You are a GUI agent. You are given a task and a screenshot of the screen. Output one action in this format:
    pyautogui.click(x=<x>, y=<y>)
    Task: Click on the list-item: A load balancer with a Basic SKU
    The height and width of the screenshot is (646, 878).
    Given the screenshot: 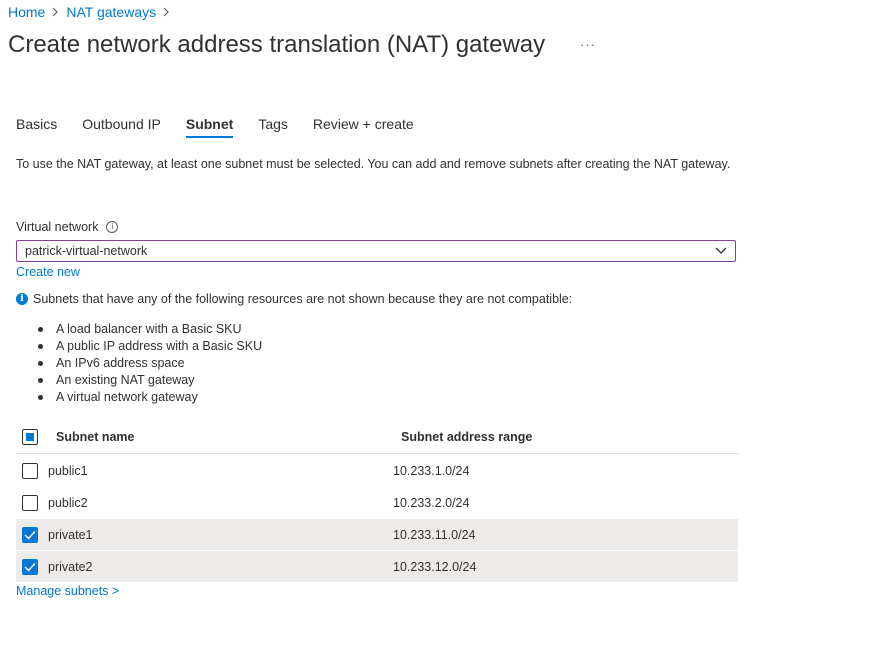 What is the action you would take?
    pyautogui.click(x=150, y=329)
    